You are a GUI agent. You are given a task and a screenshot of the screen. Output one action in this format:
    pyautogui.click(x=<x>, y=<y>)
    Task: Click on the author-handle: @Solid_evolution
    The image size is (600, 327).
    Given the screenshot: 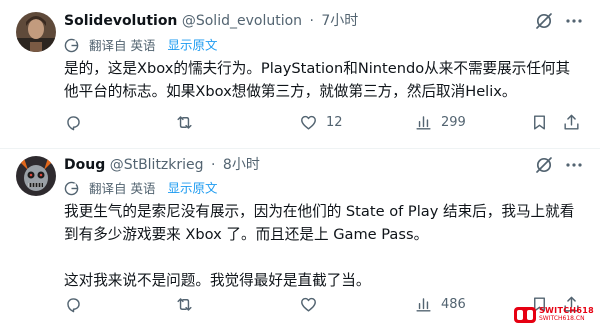 What is the action you would take?
    pyautogui.click(x=242, y=21)
    